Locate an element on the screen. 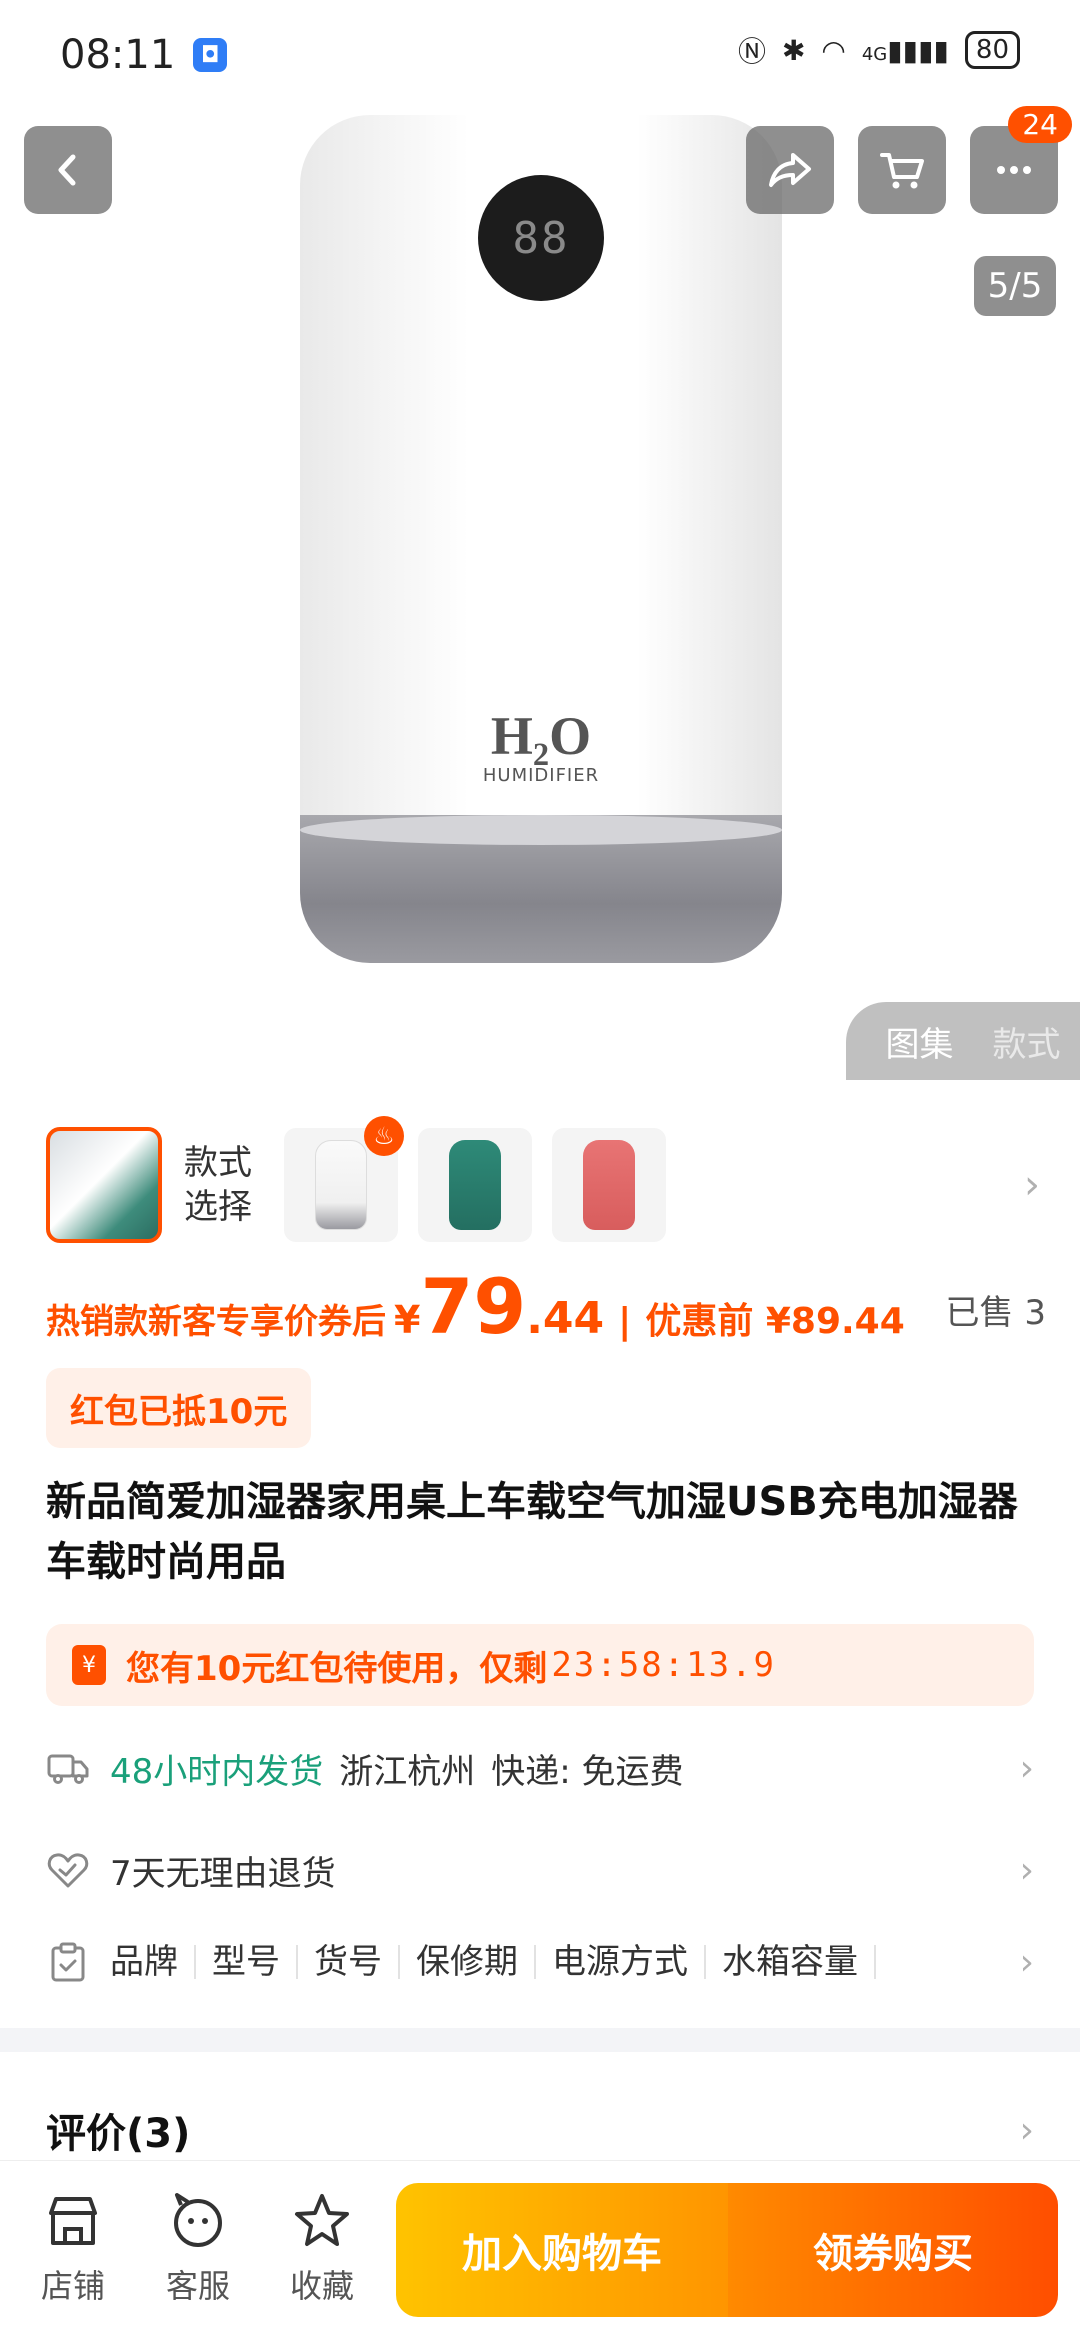 The image size is (1080, 2340). variant-thumbnail-red is located at coordinates (609, 1185).